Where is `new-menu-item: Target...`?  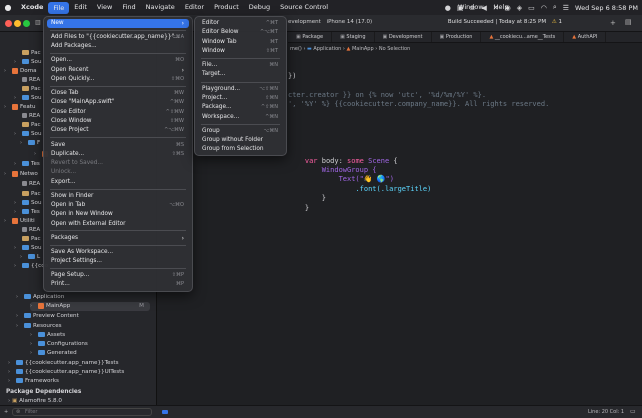
new-menu-item: Target... is located at coordinates (240, 74).